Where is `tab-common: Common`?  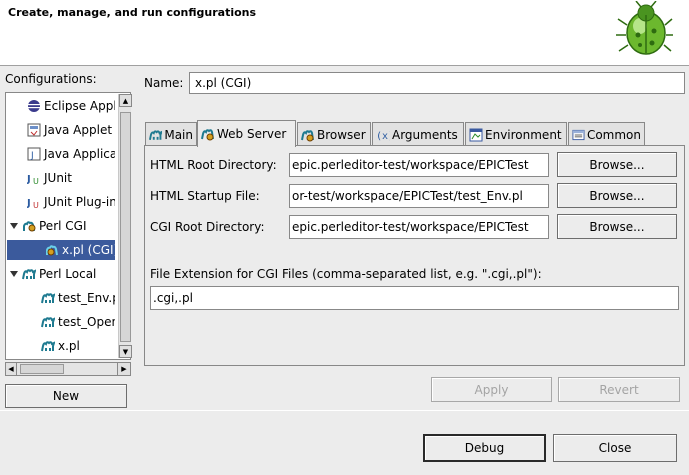 tab-common: Common is located at coordinates (606, 134).